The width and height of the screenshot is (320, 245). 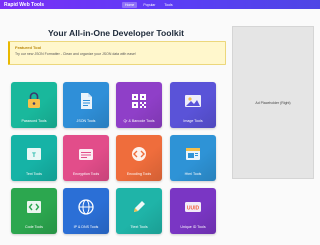 I want to click on tile-password-tools: Password Tools, so click(x=34, y=105).